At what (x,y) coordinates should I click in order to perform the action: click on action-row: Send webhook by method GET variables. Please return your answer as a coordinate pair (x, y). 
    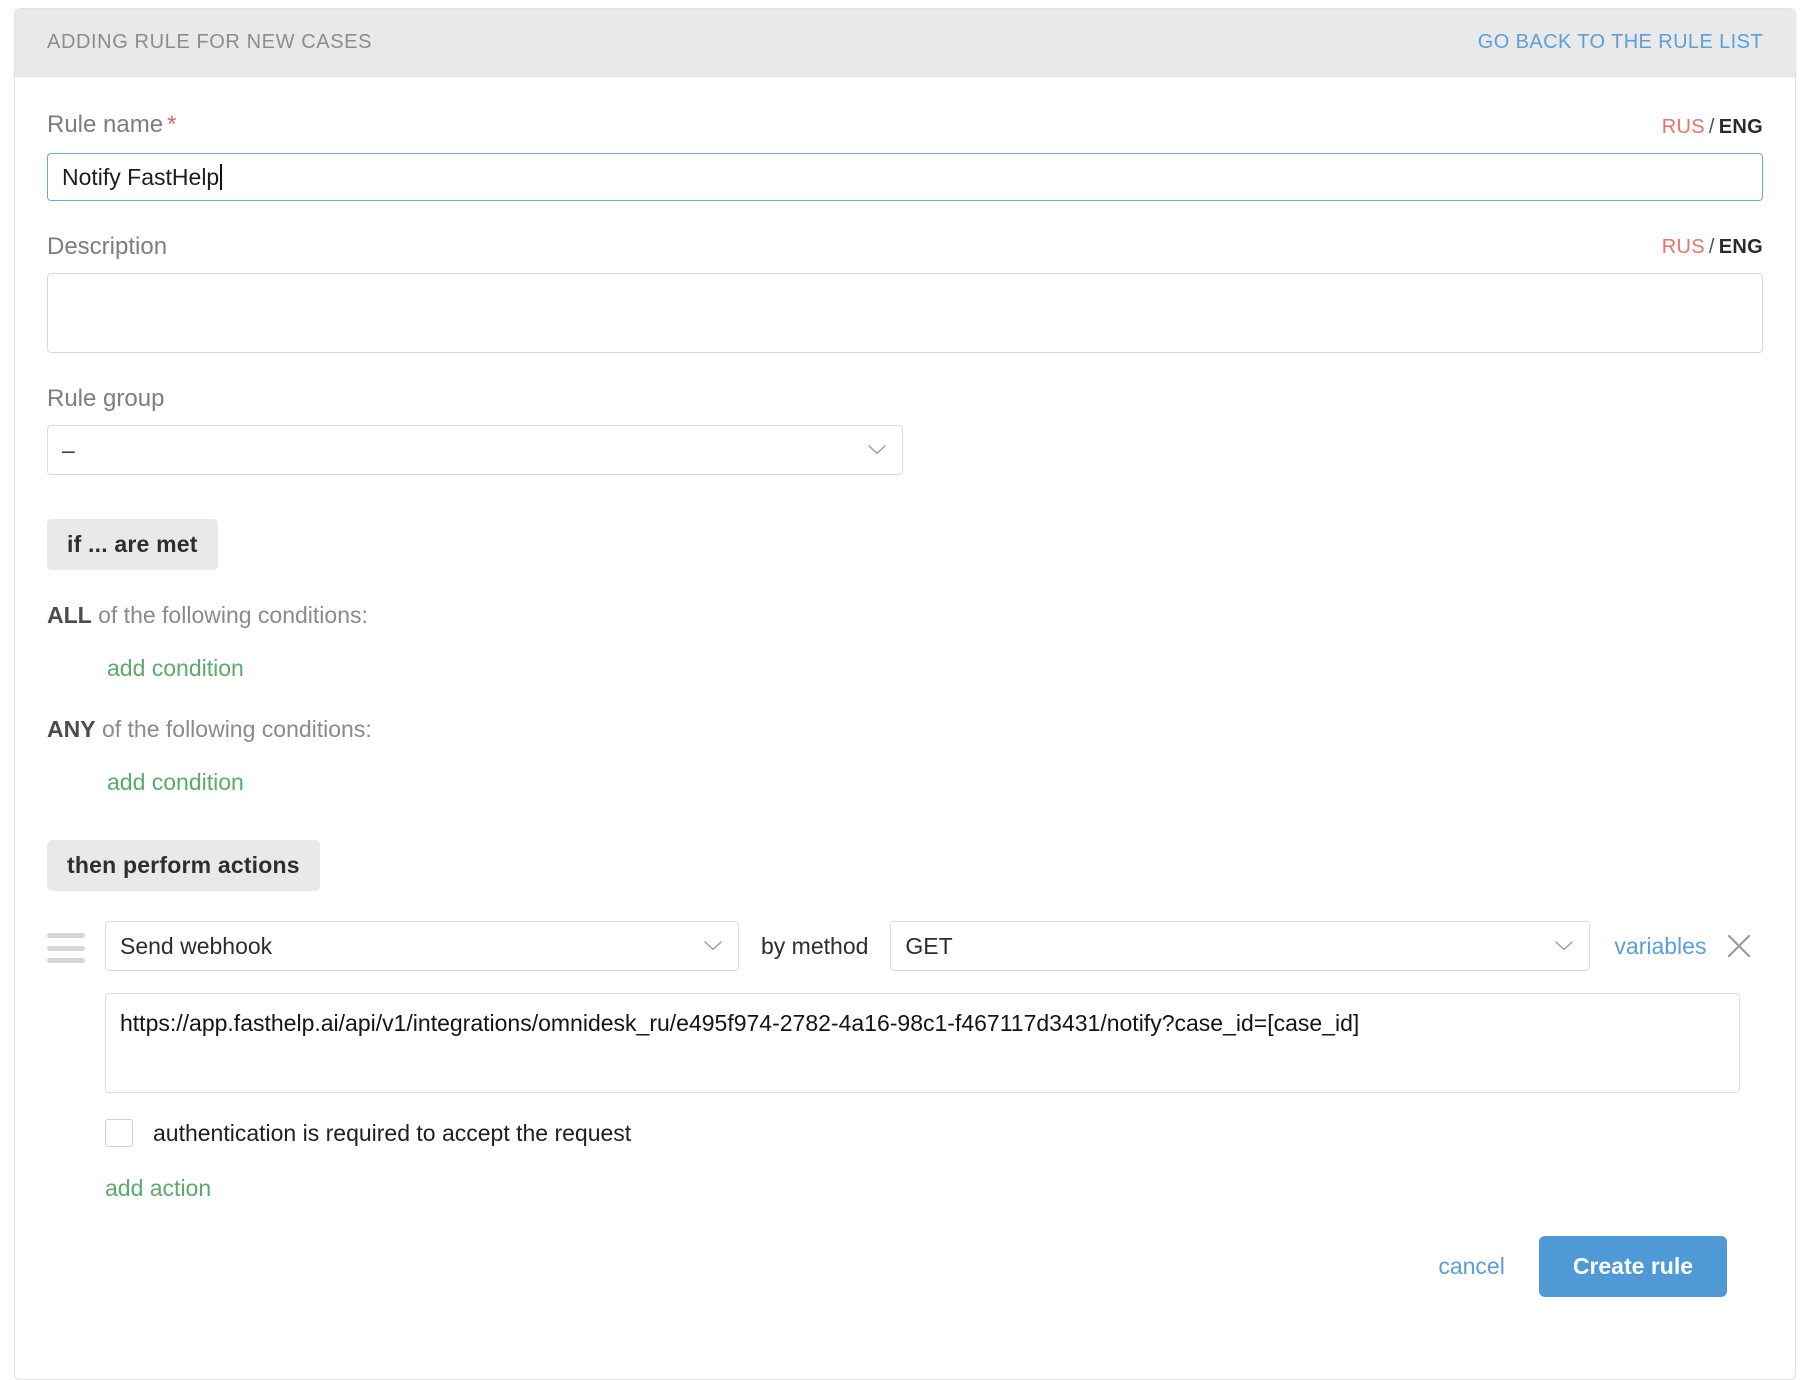
    Looking at the image, I should click on (905, 946).